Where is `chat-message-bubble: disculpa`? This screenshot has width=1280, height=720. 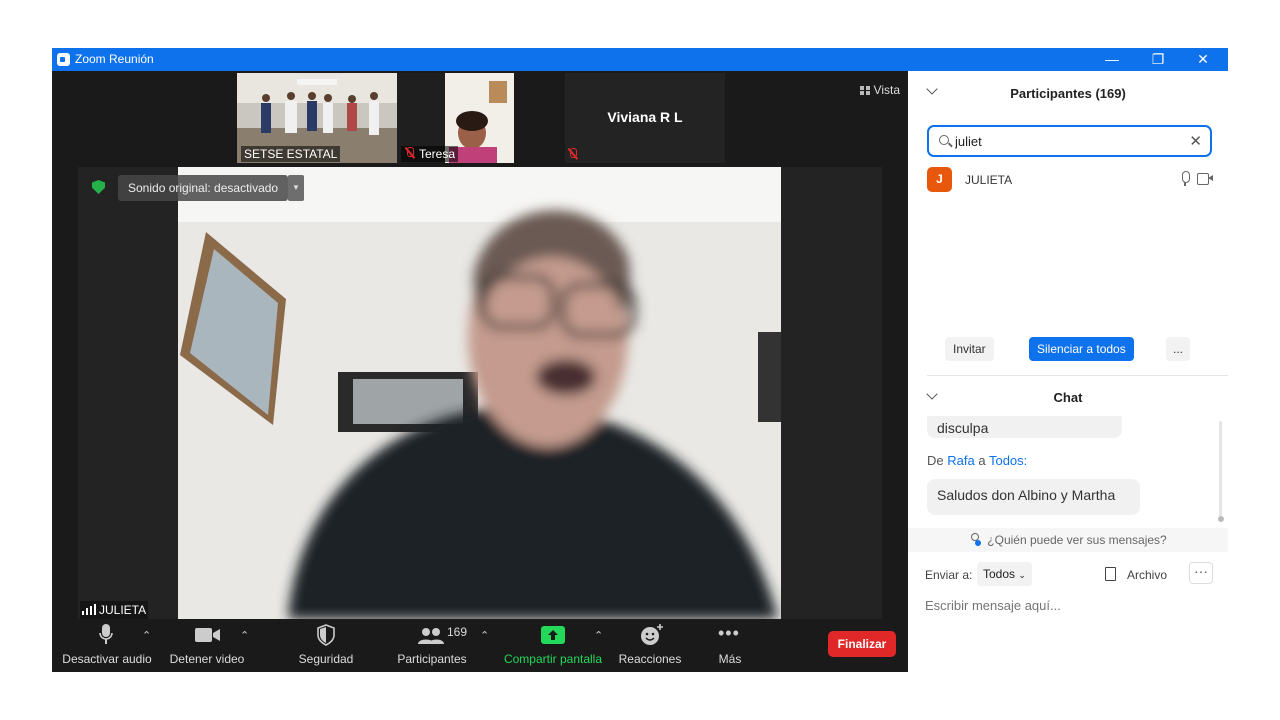 chat-message-bubble: disculpa is located at coordinates (1024, 427).